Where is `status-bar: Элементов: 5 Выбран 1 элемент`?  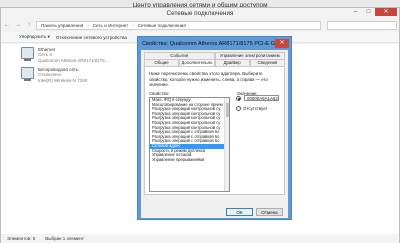 status-bar: Элементов: 5 Выбран 1 элемент is located at coordinates (200, 238).